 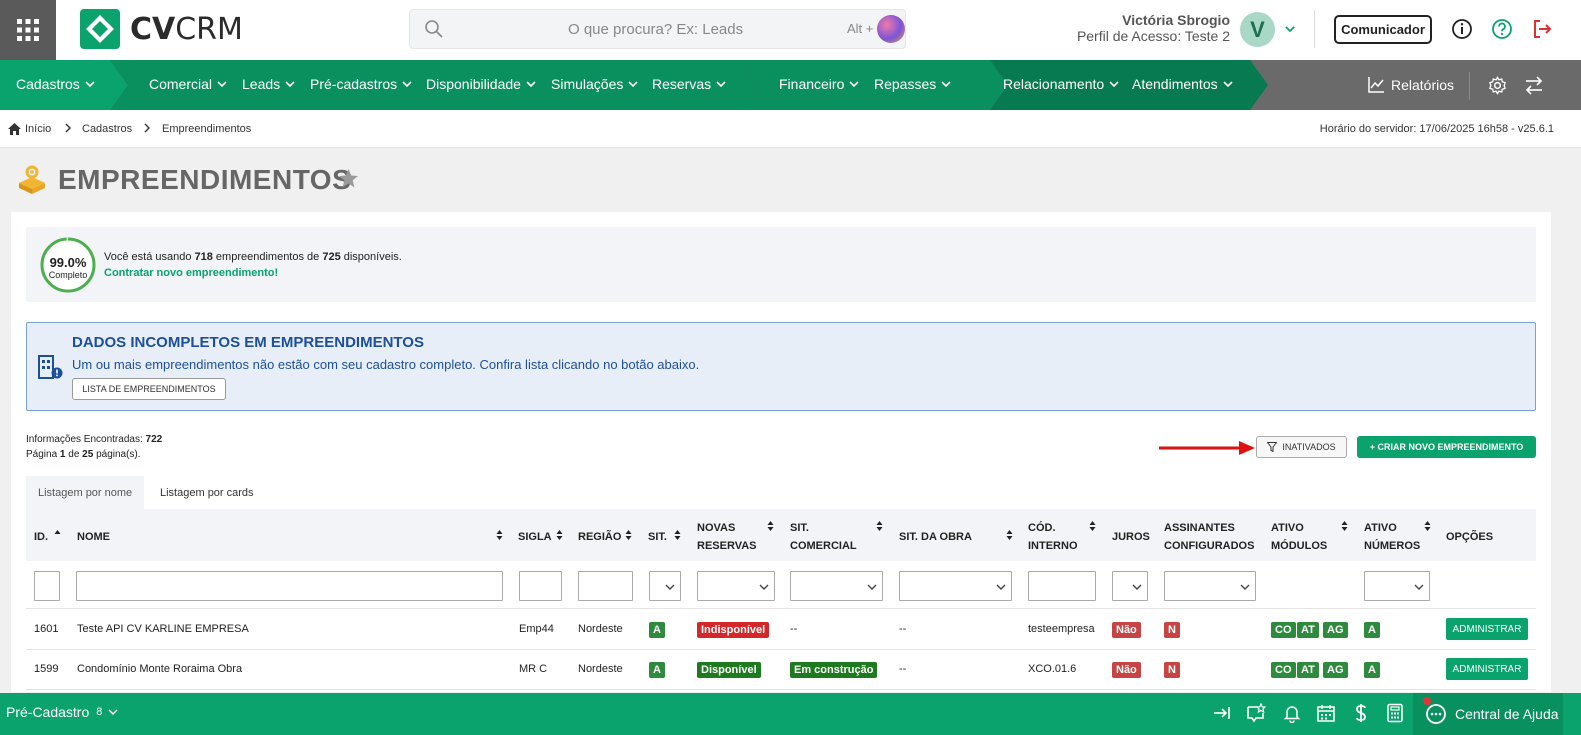 What do you see at coordinates (657, 29) in the screenshot?
I see `global-search-input: O que procura? Ex: Leads Alt +` at bounding box center [657, 29].